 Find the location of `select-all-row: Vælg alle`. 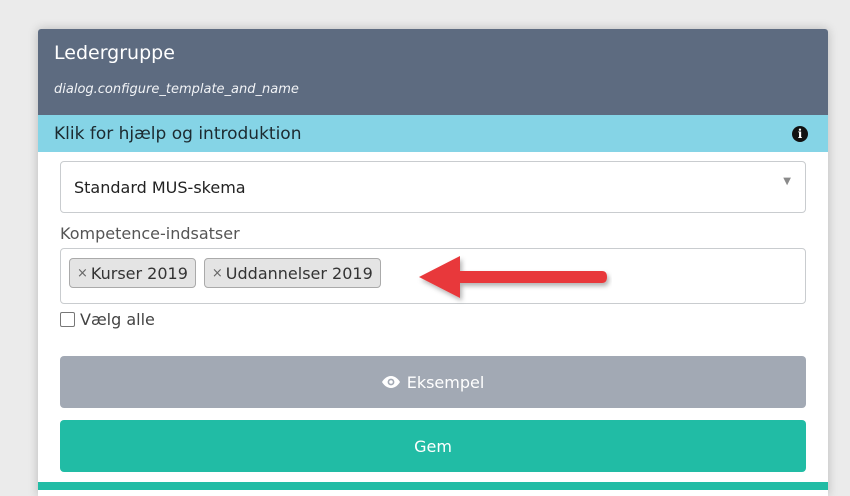

select-all-row: Vælg alle is located at coordinates (107, 319).